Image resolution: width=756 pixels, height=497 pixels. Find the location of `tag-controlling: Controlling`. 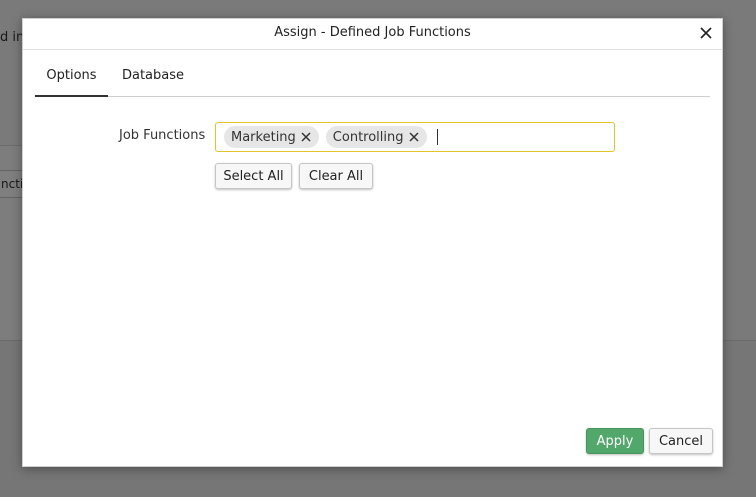

tag-controlling: Controlling is located at coordinates (376, 137).